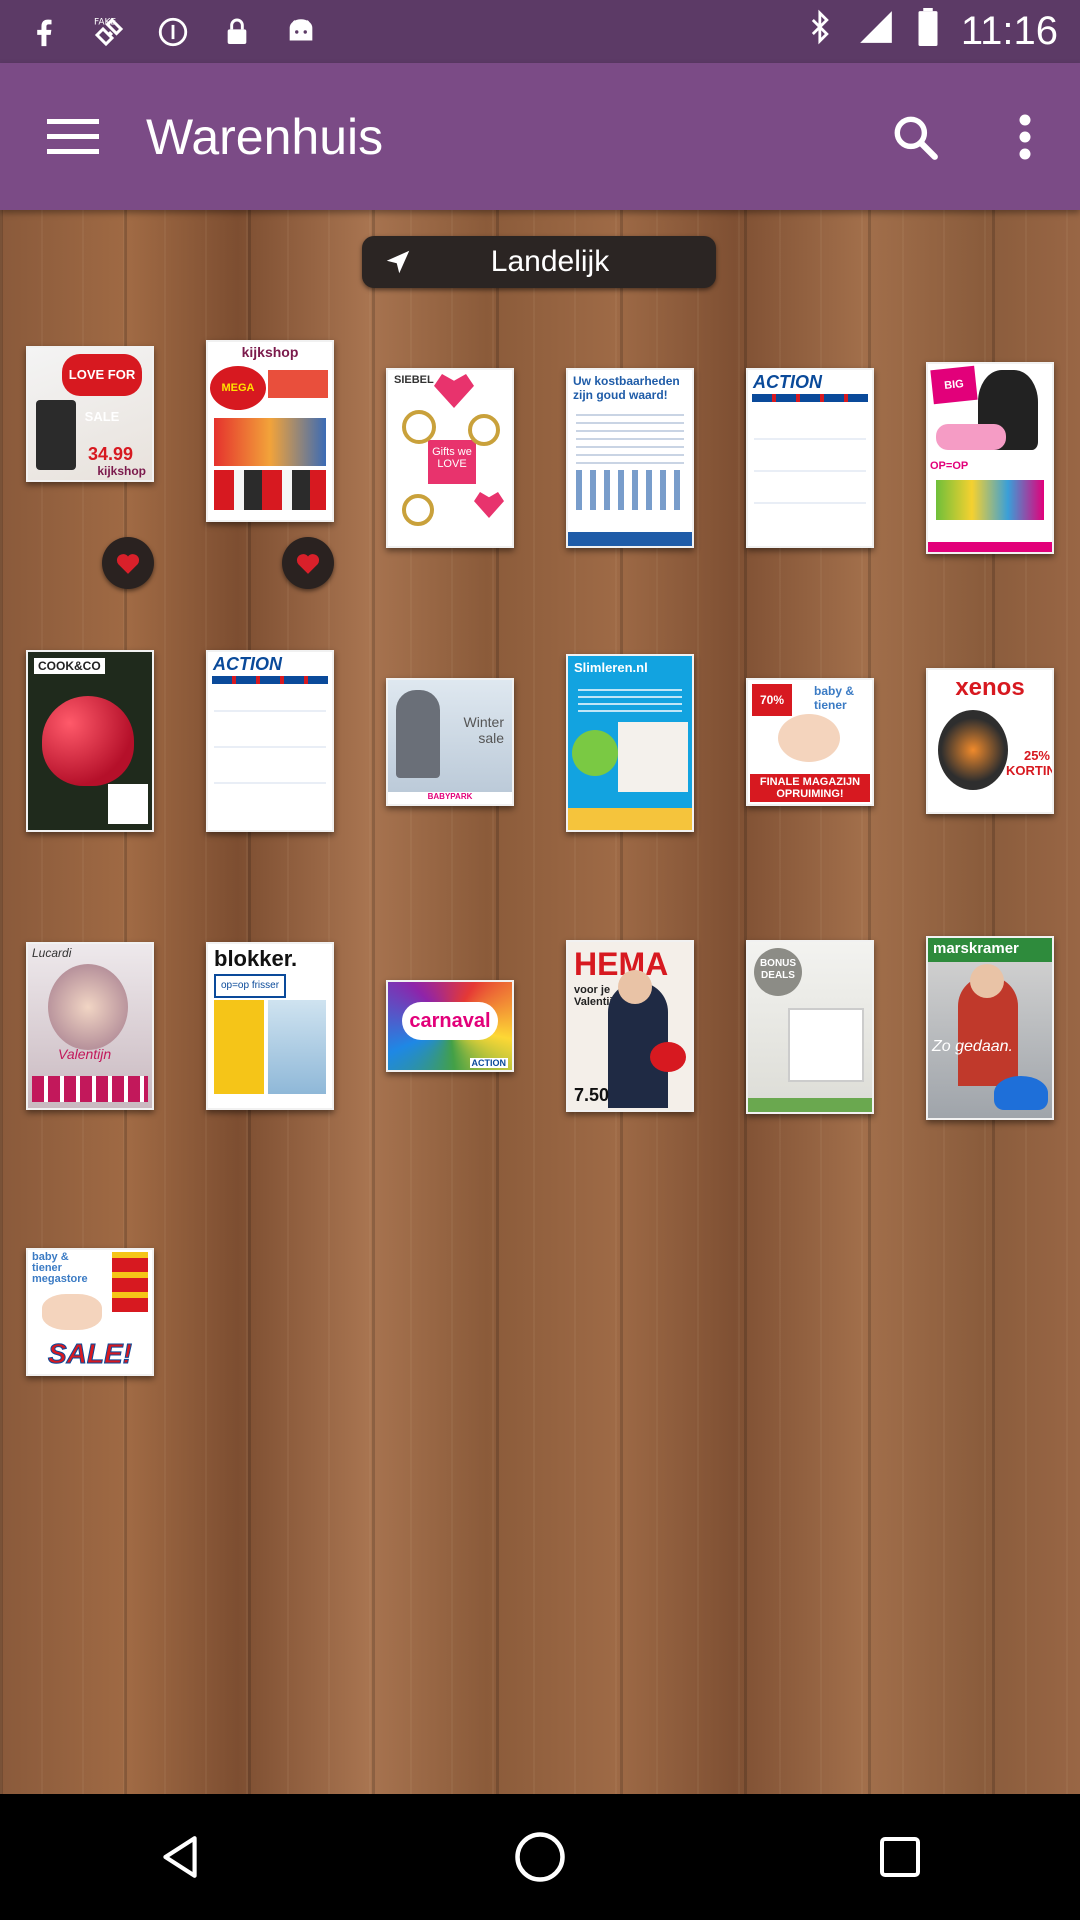  I want to click on location-selector: Landelijk, so click(539, 262).